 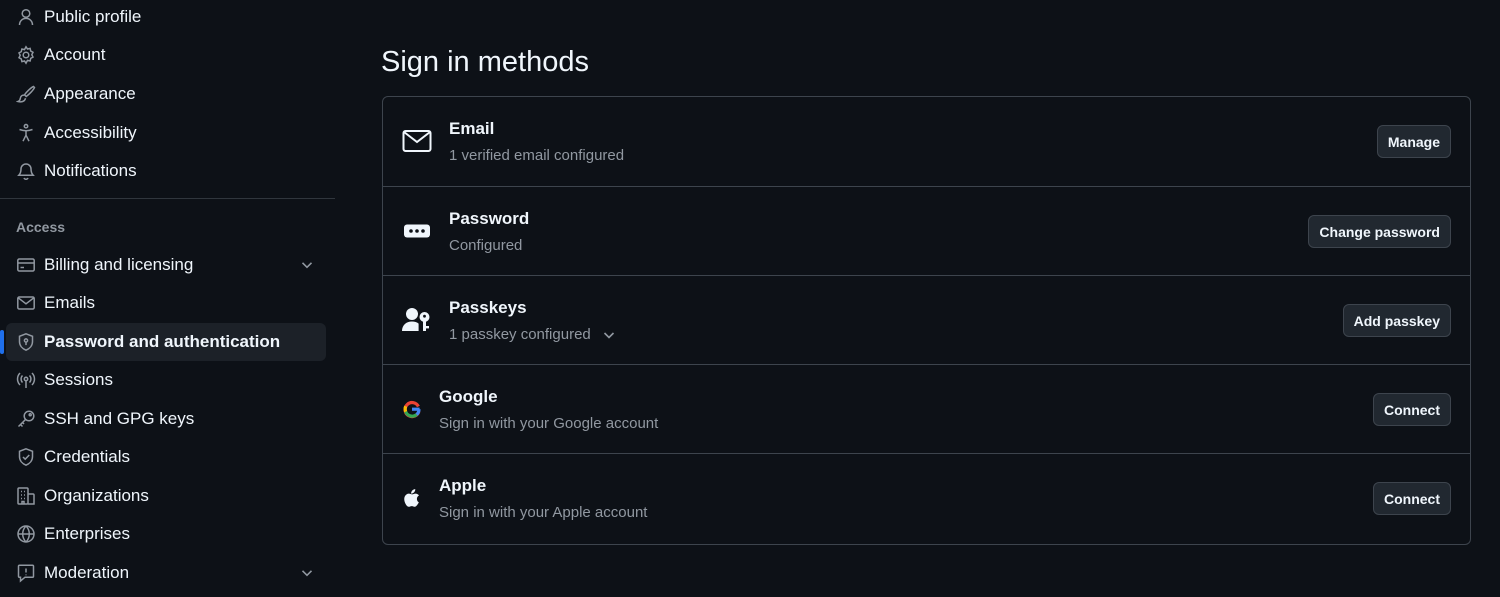 I want to click on person-icon, so click(x=26, y=17).